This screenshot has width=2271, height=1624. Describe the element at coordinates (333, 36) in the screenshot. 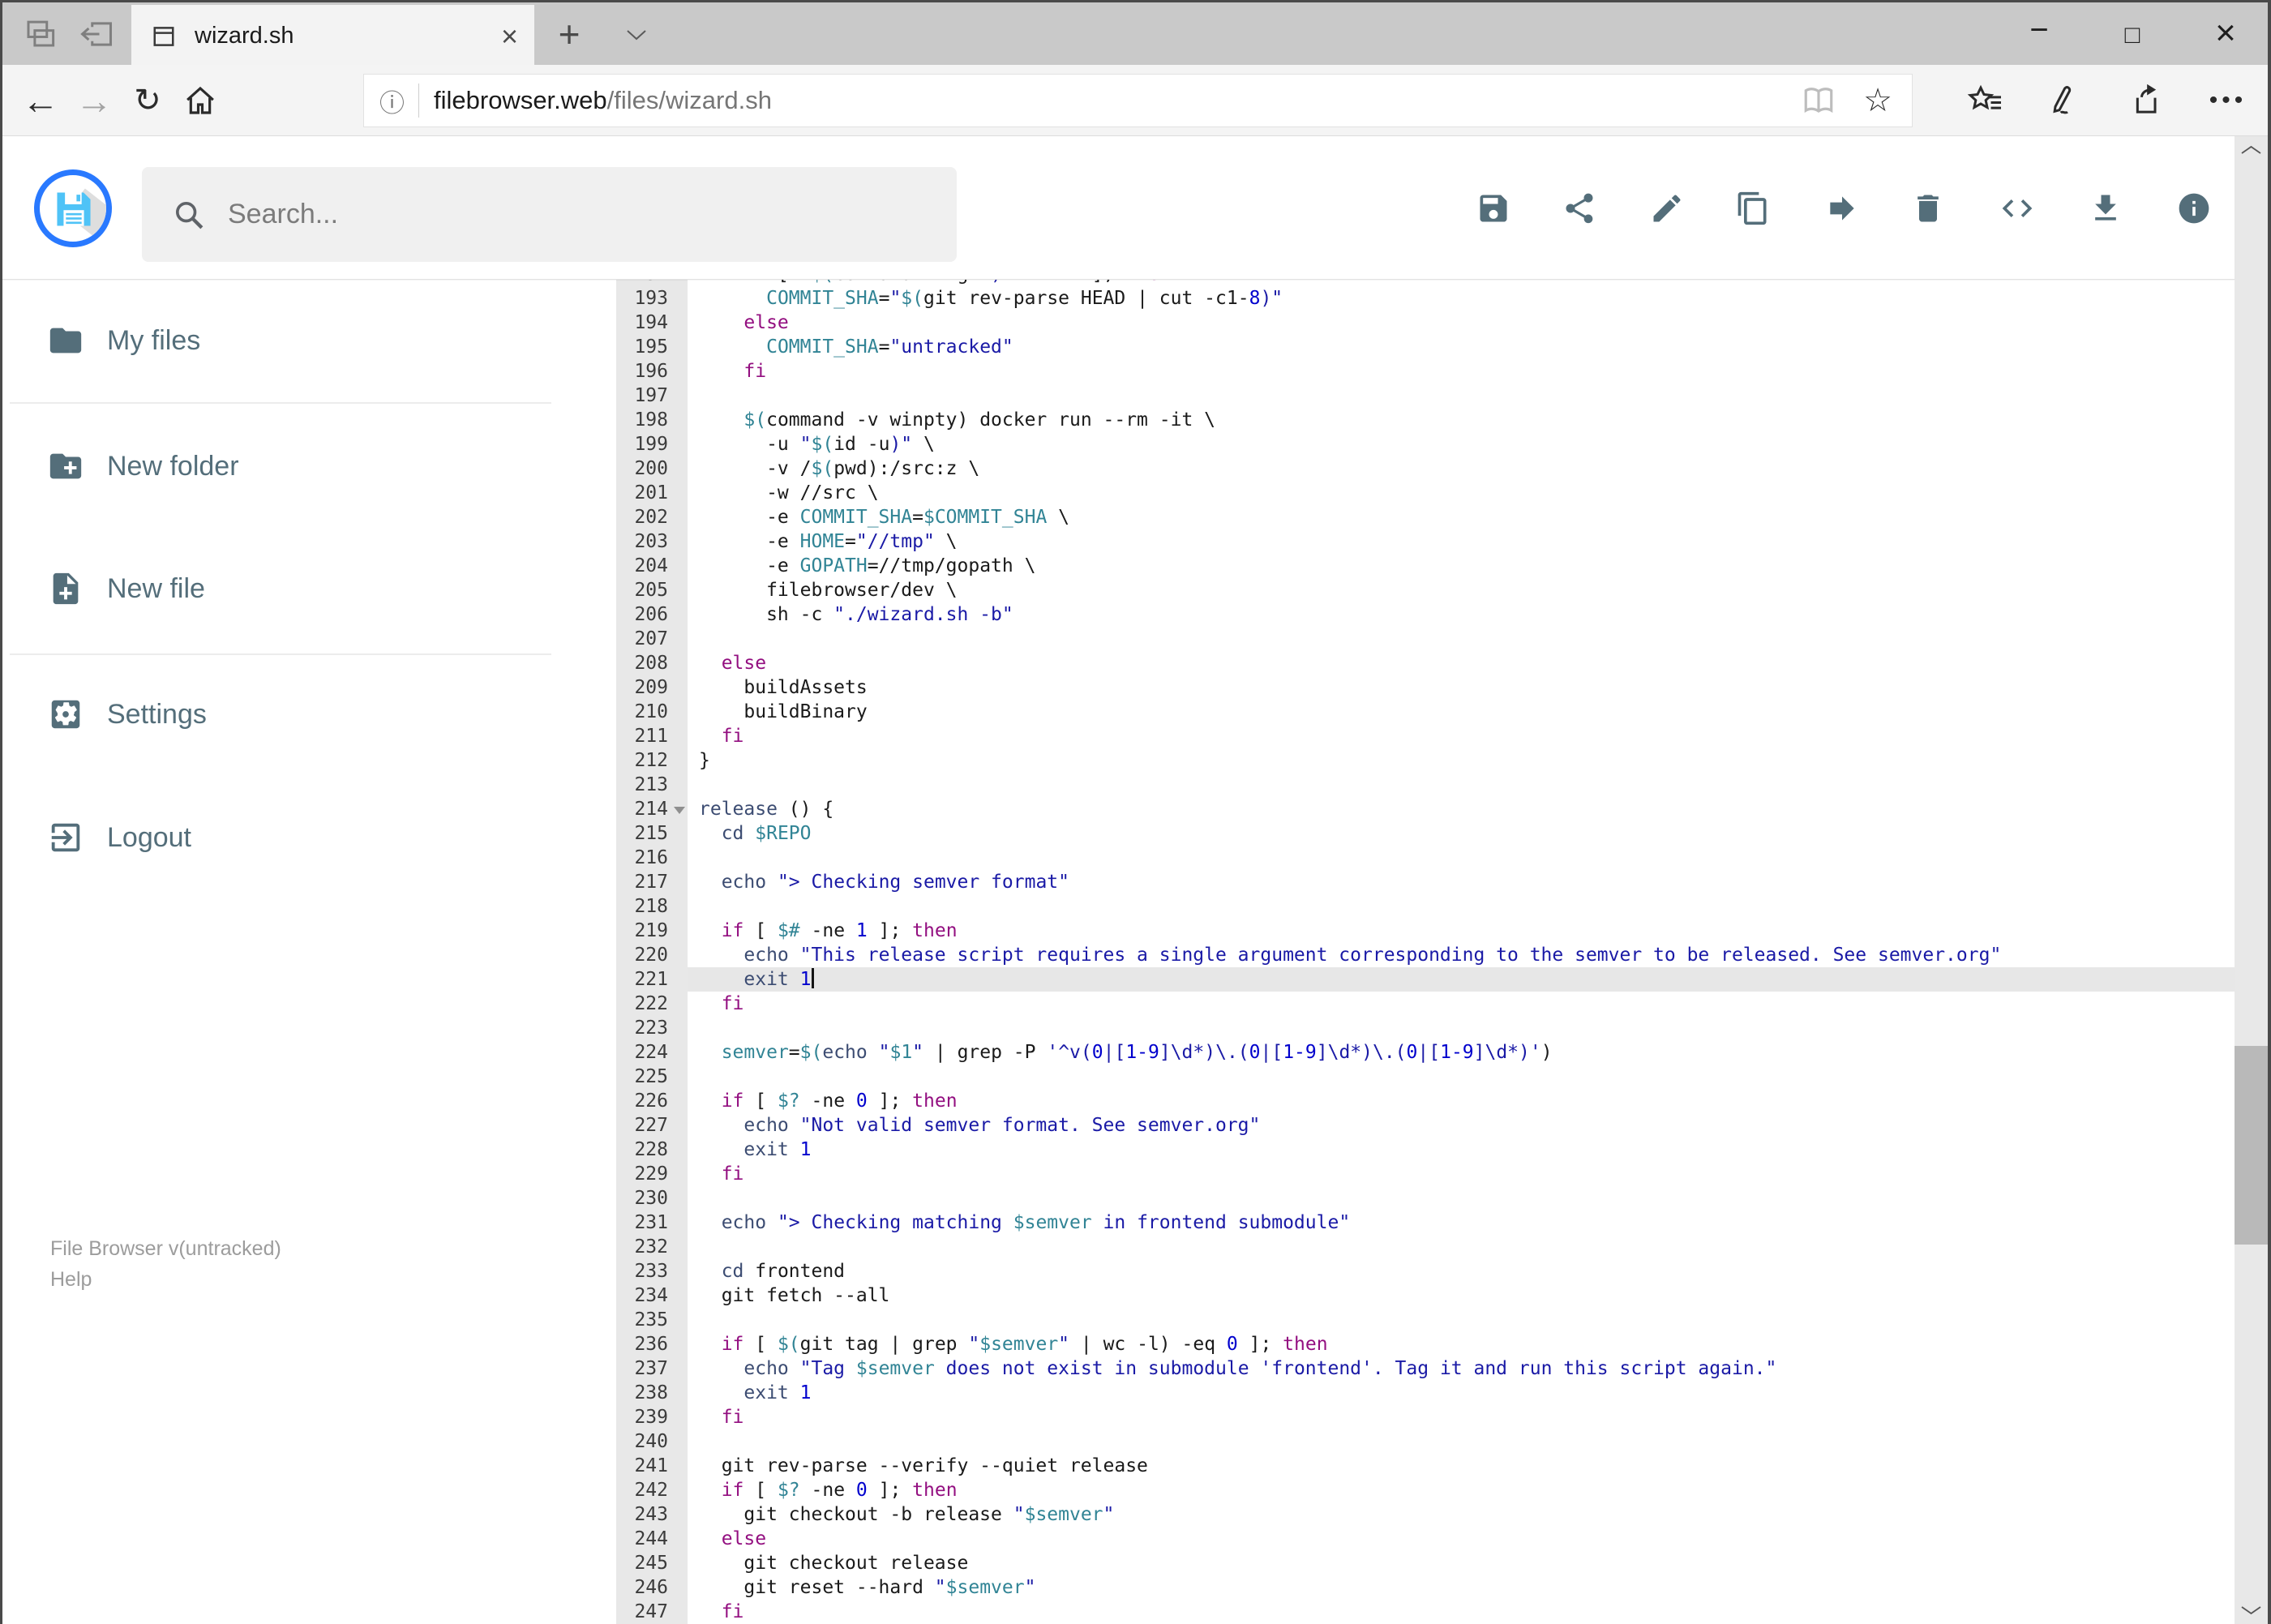

I see `browser-tab: wizard.sh ×` at that location.